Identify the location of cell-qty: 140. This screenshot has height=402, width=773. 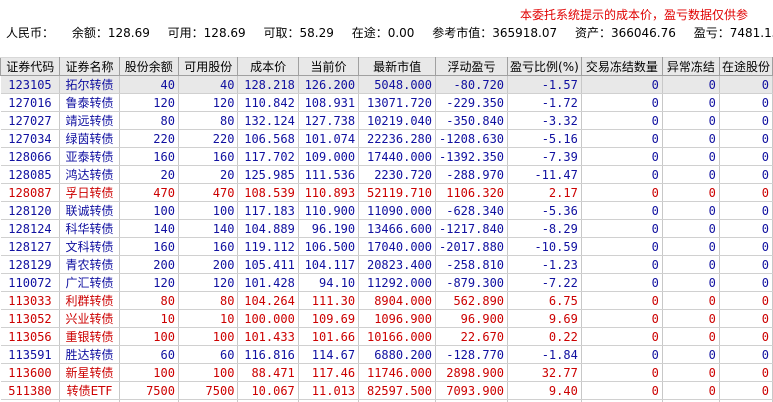
(149, 228).